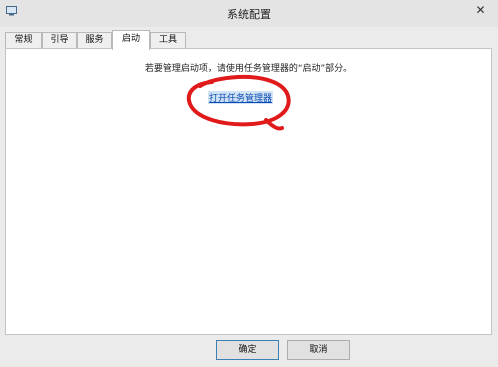 This screenshot has width=498, height=367. What do you see at coordinates (247, 350) in the screenshot?
I see `ok-button: 确定` at bounding box center [247, 350].